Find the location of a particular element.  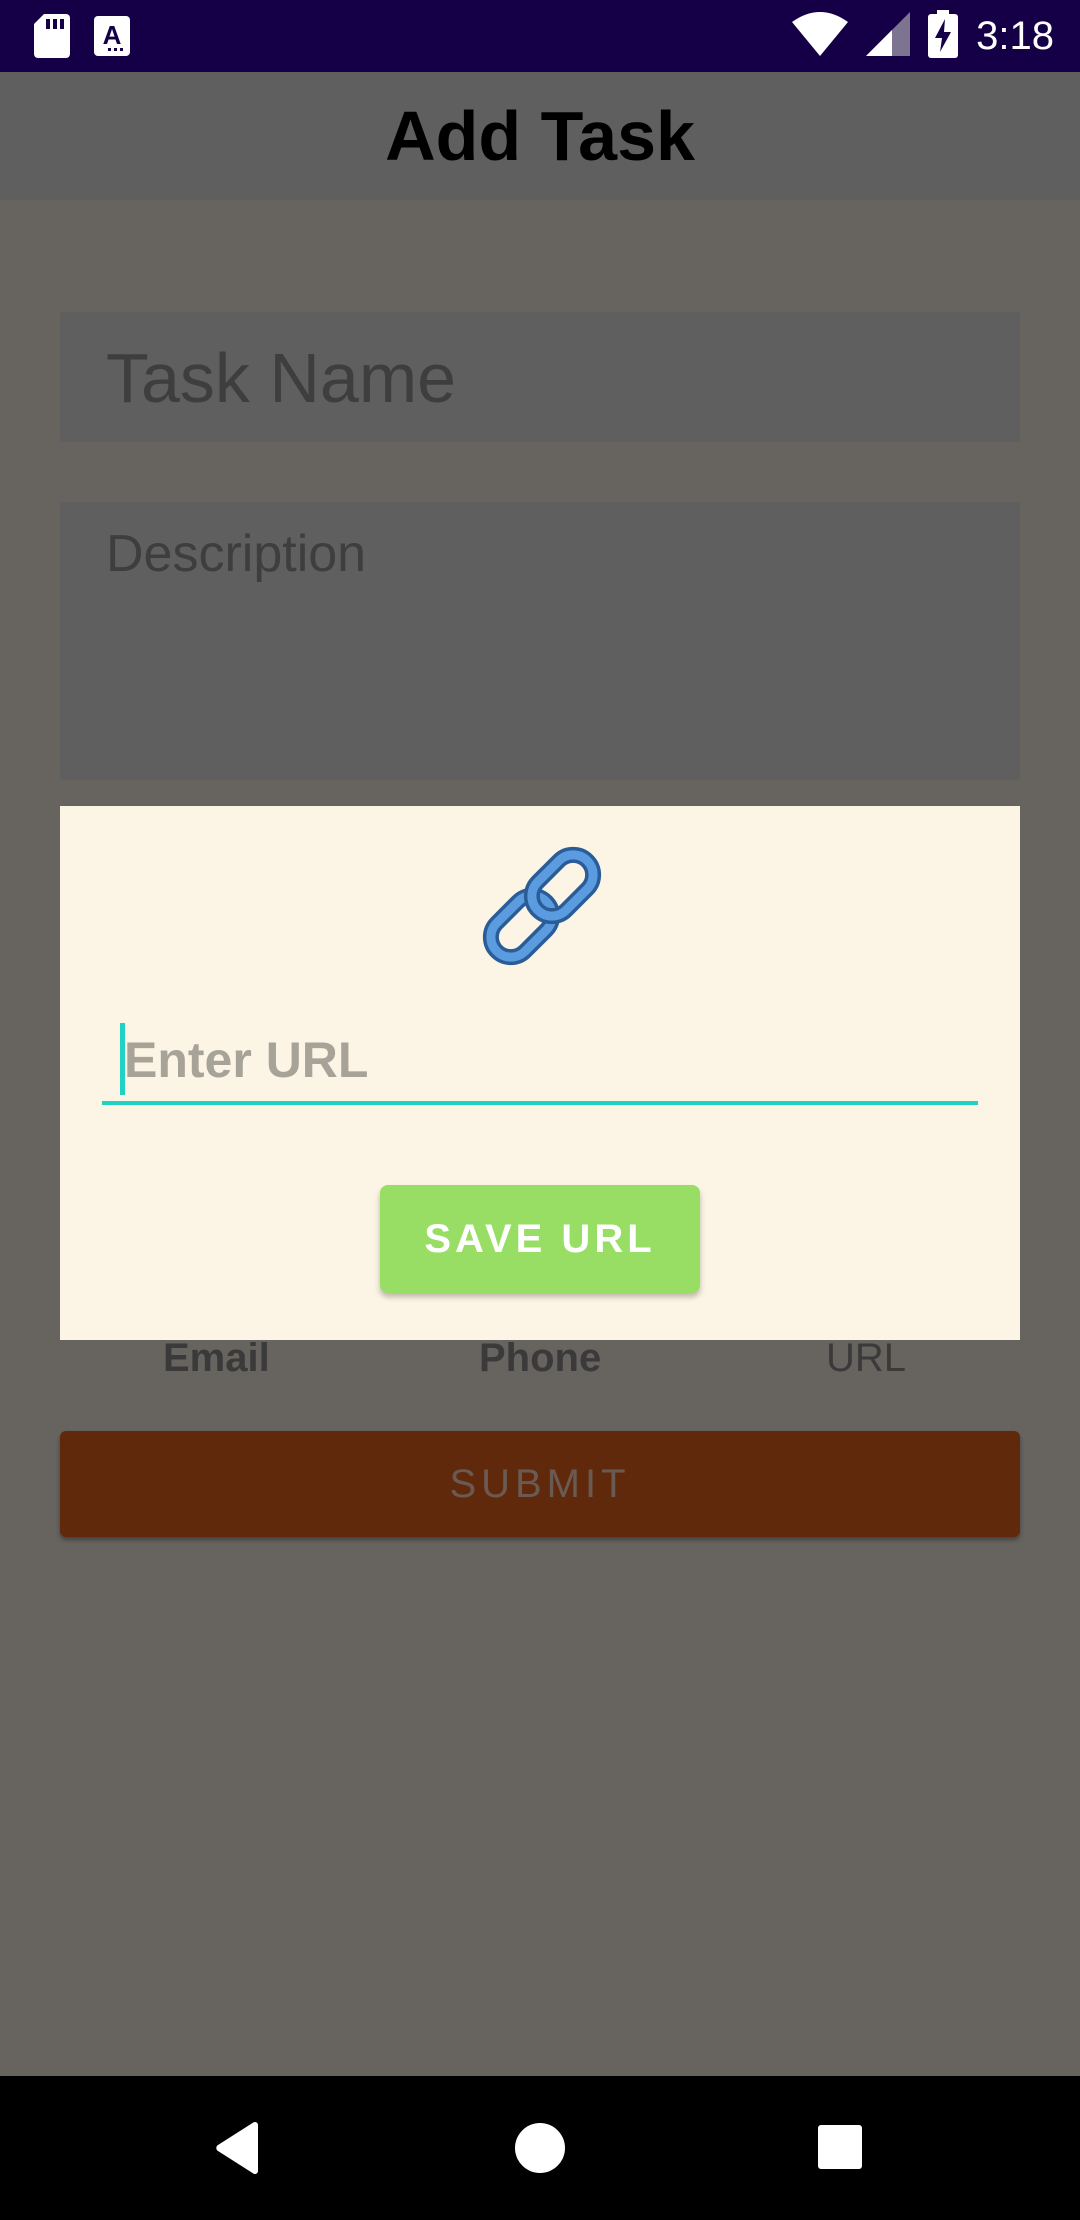

app-notification-icon: A is located at coordinates (112, 38).